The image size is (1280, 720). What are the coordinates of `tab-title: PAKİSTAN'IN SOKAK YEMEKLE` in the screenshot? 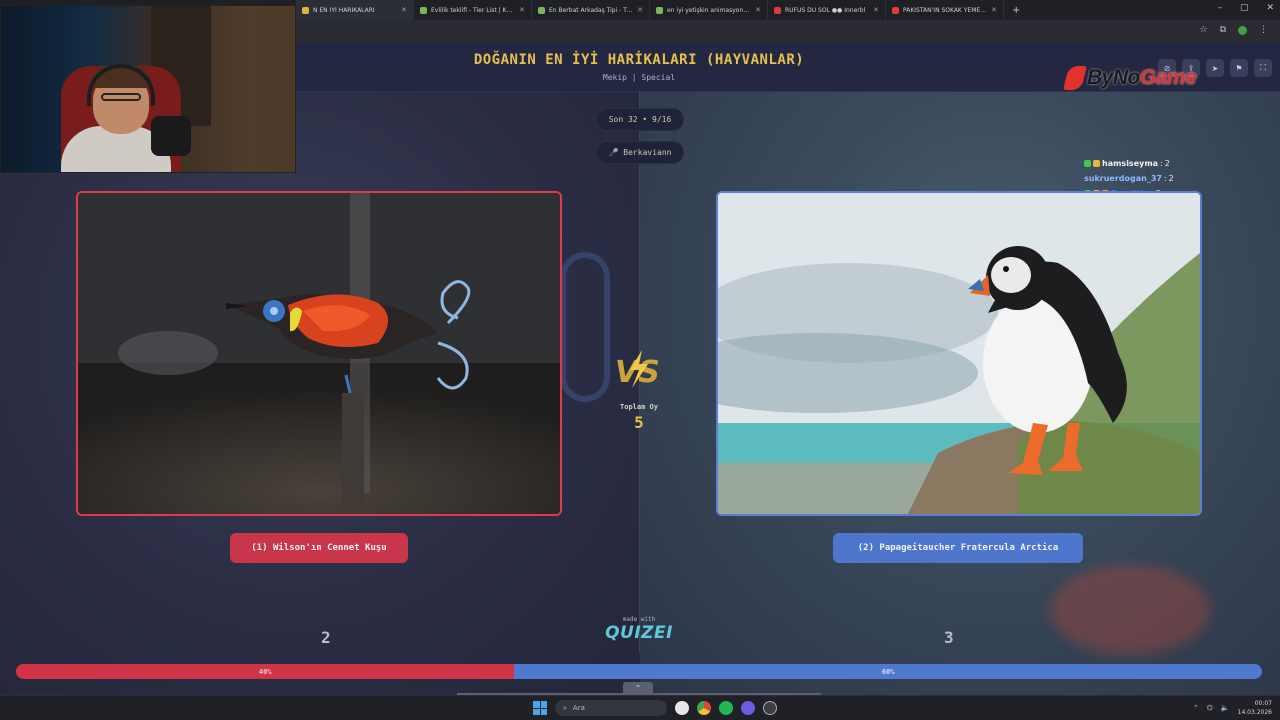 It's located at (945, 10).